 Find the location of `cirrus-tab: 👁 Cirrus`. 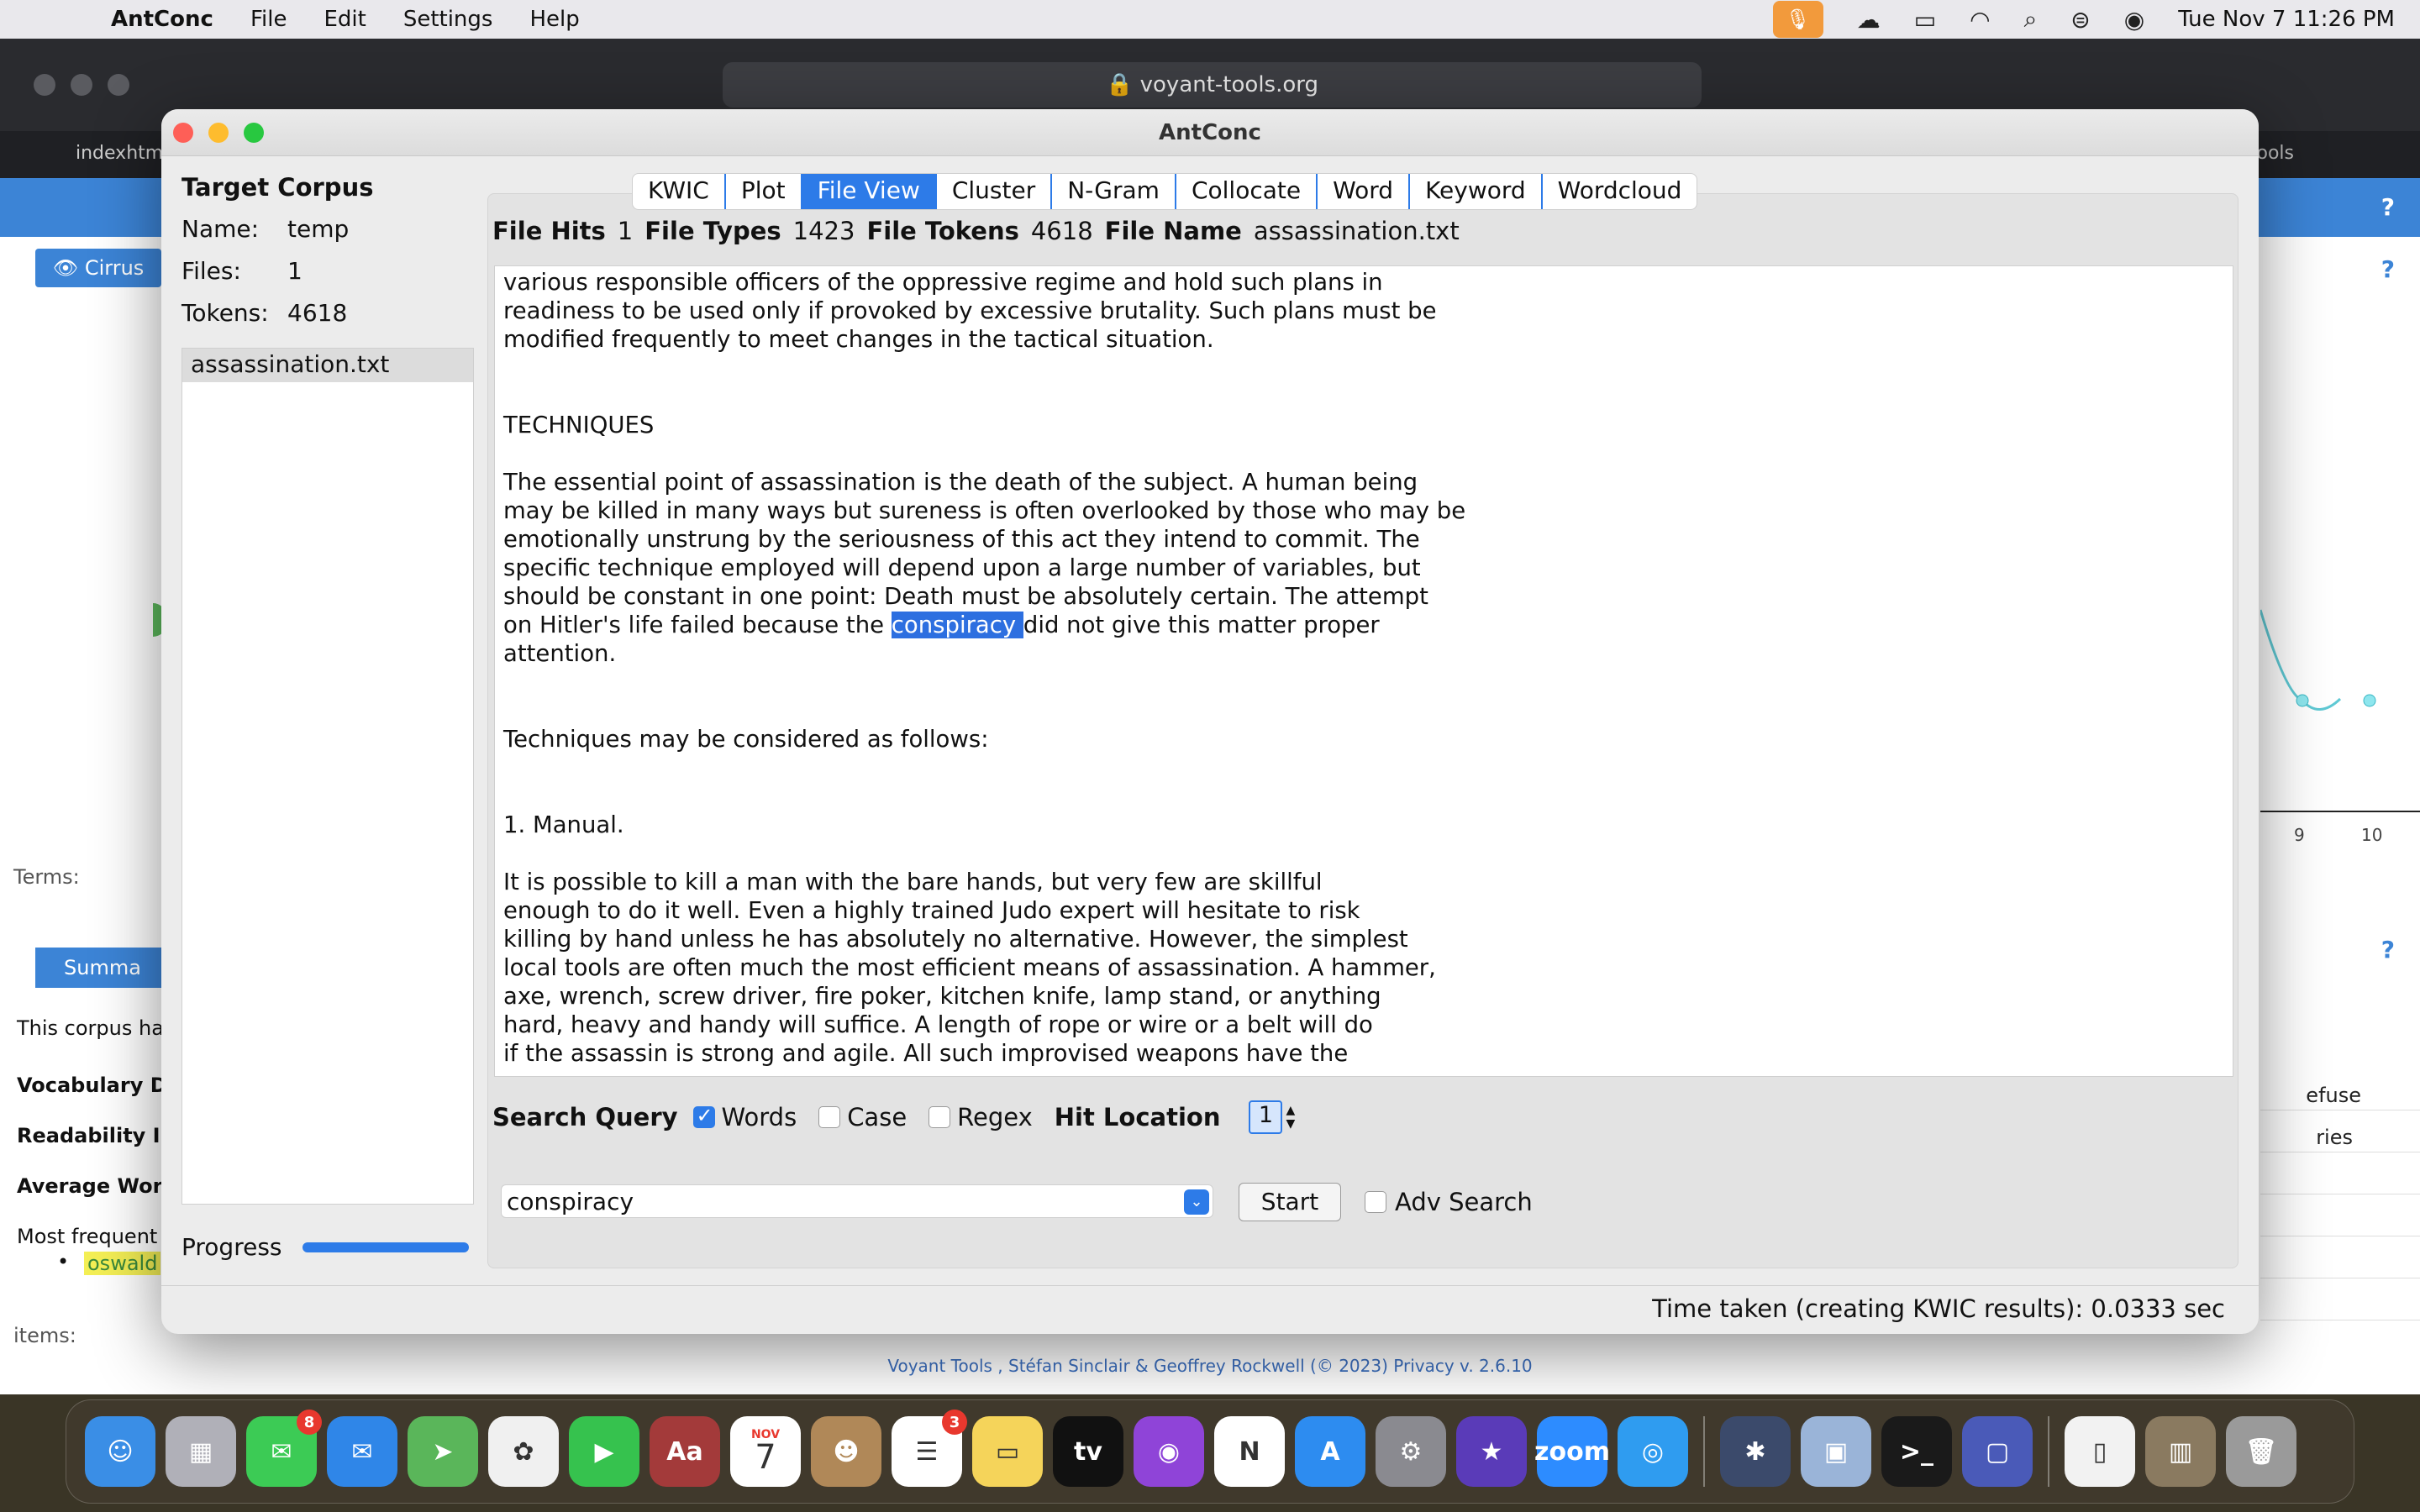

cirrus-tab: 👁 Cirrus is located at coordinates (98, 268).